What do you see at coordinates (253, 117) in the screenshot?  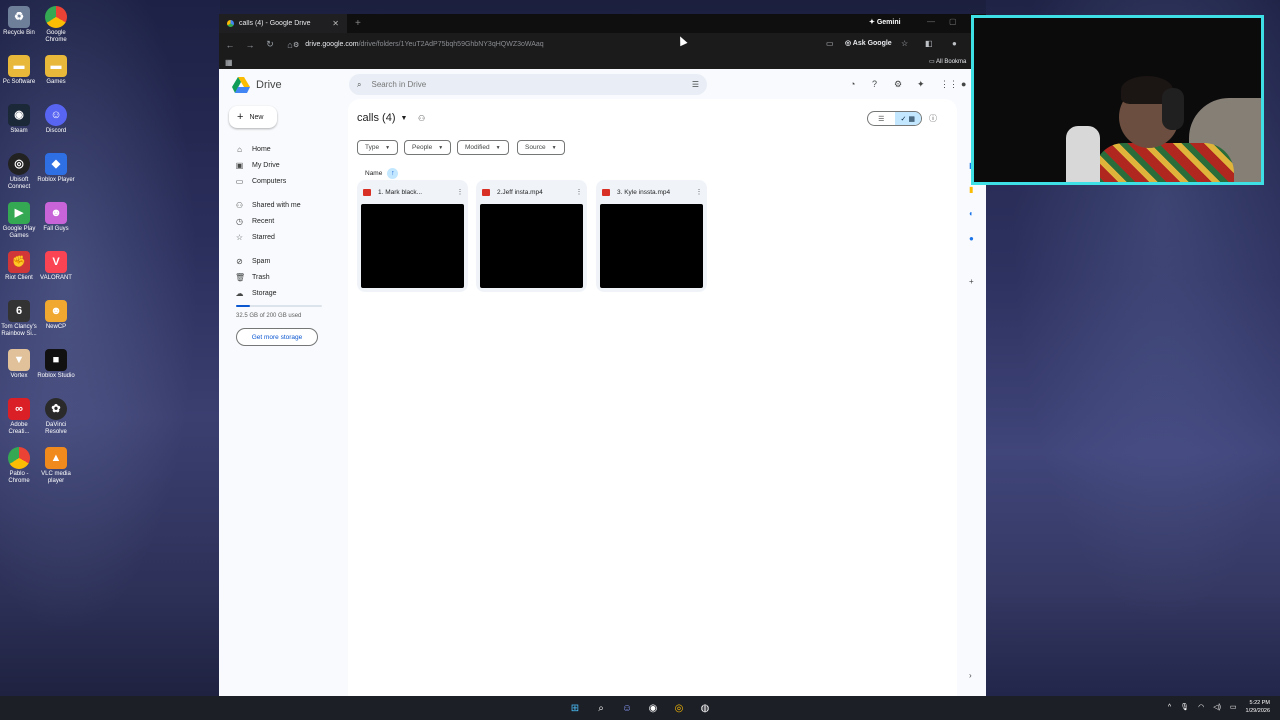 I see `new-button: + New` at bounding box center [253, 117].